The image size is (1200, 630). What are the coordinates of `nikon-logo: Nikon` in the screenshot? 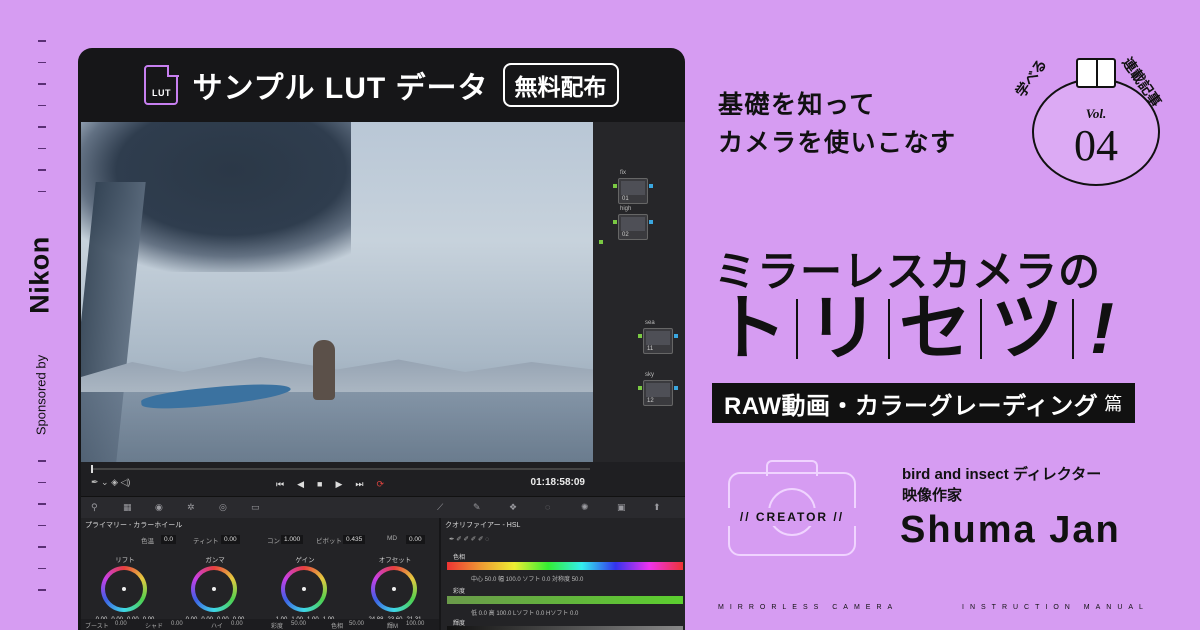 It's located at (39, 275).